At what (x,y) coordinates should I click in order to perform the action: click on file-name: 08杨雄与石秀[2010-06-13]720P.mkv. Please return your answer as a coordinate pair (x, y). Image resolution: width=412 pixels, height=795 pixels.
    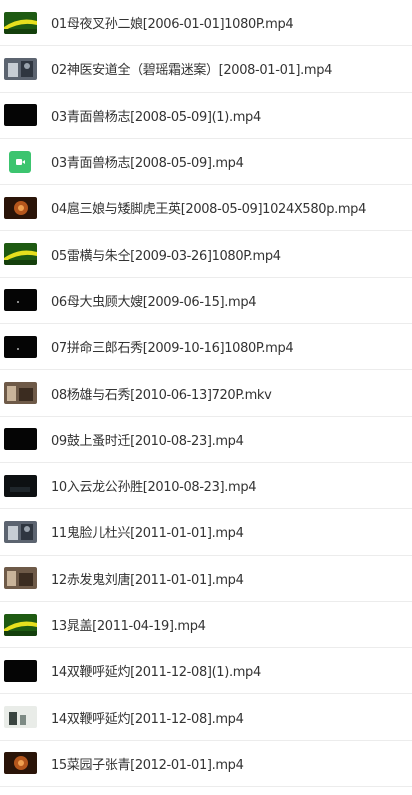
    Looking at the image, I should click on (161, 395).